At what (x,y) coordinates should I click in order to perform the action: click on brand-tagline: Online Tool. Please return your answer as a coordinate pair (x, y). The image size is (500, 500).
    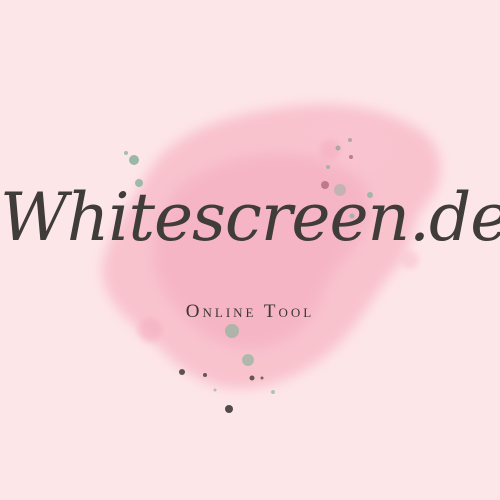
    Looking at the image, I should click on (250, 311).